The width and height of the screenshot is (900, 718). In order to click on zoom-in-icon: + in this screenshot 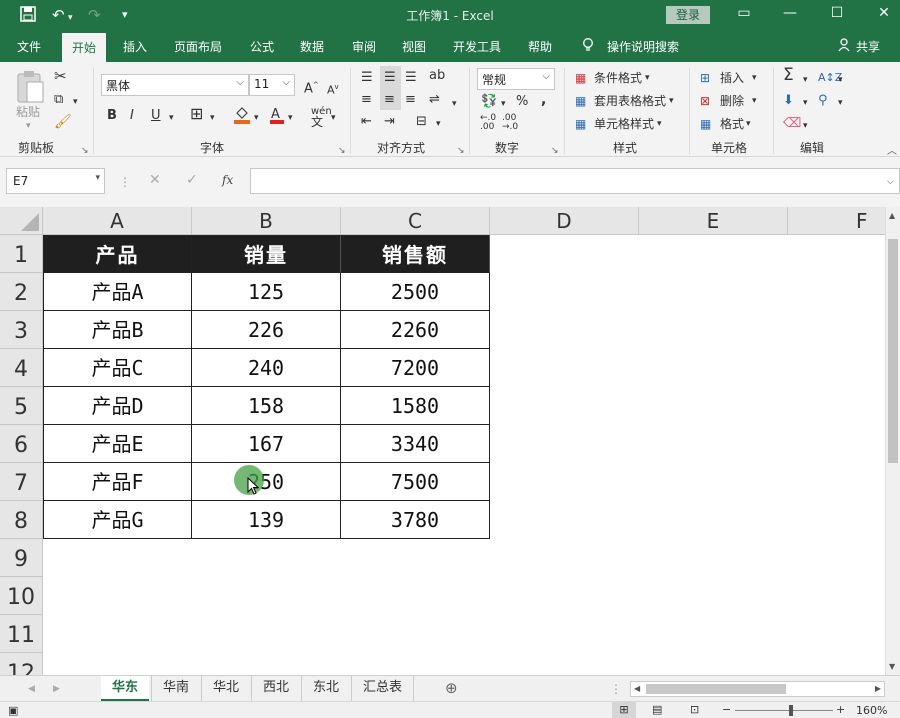, I will do `click(840, 710)`.